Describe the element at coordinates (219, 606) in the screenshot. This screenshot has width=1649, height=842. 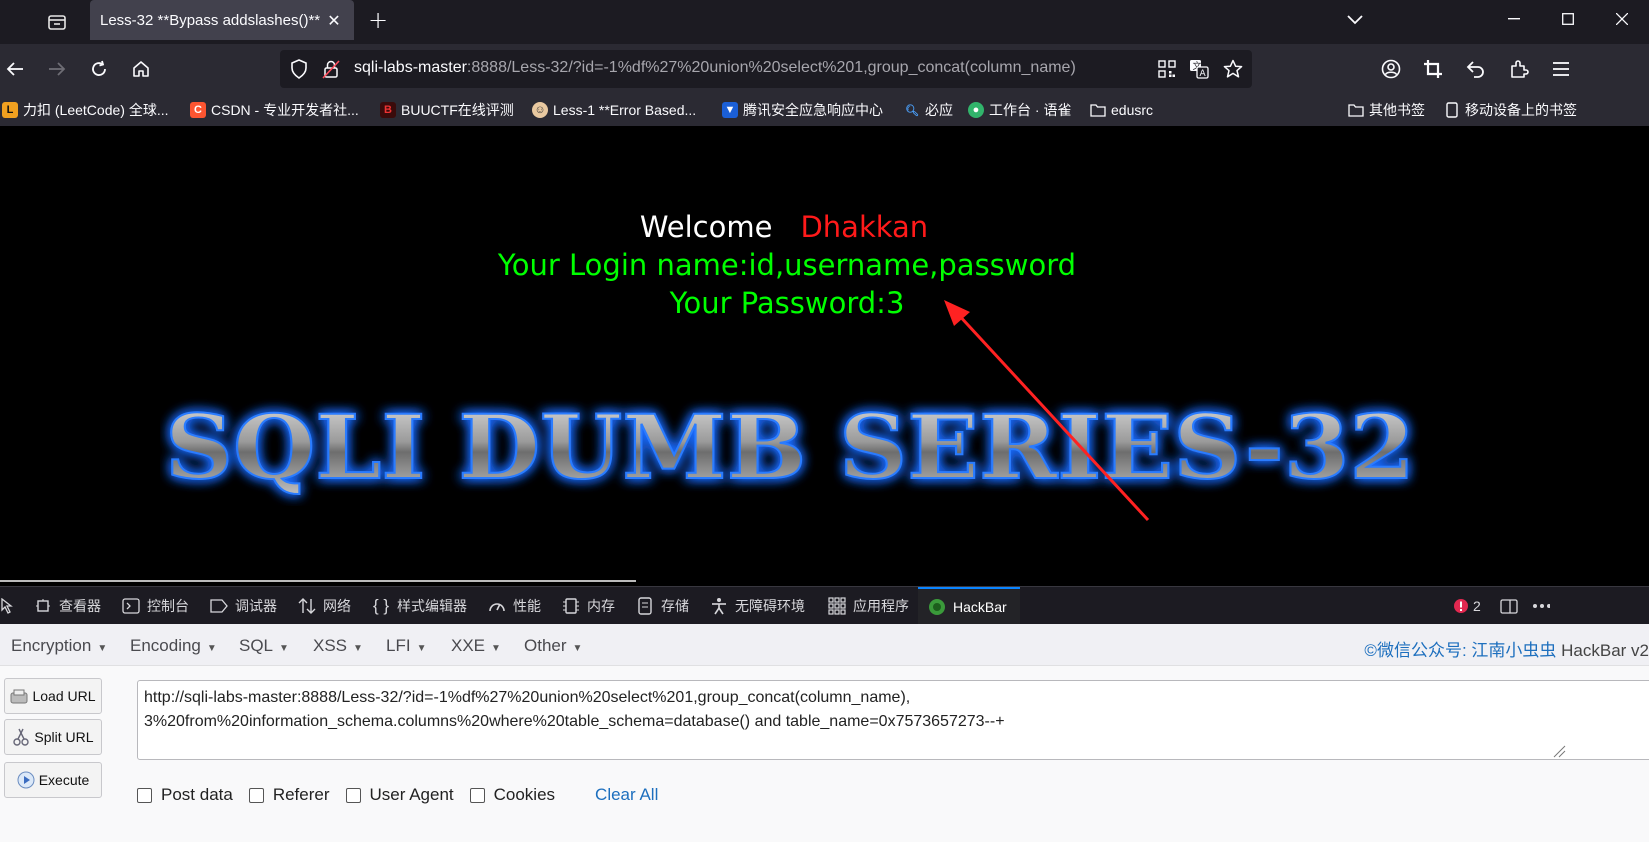
I see `debugger-icon` at that location.